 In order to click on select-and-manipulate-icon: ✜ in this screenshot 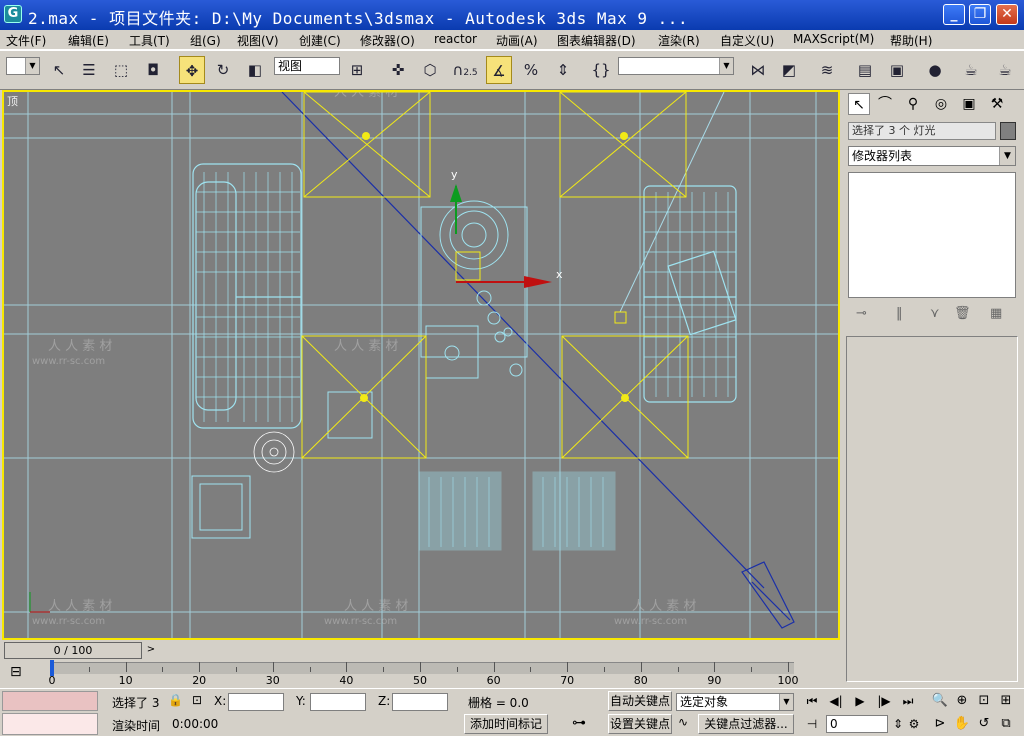, I will do `click(398, 70)`.